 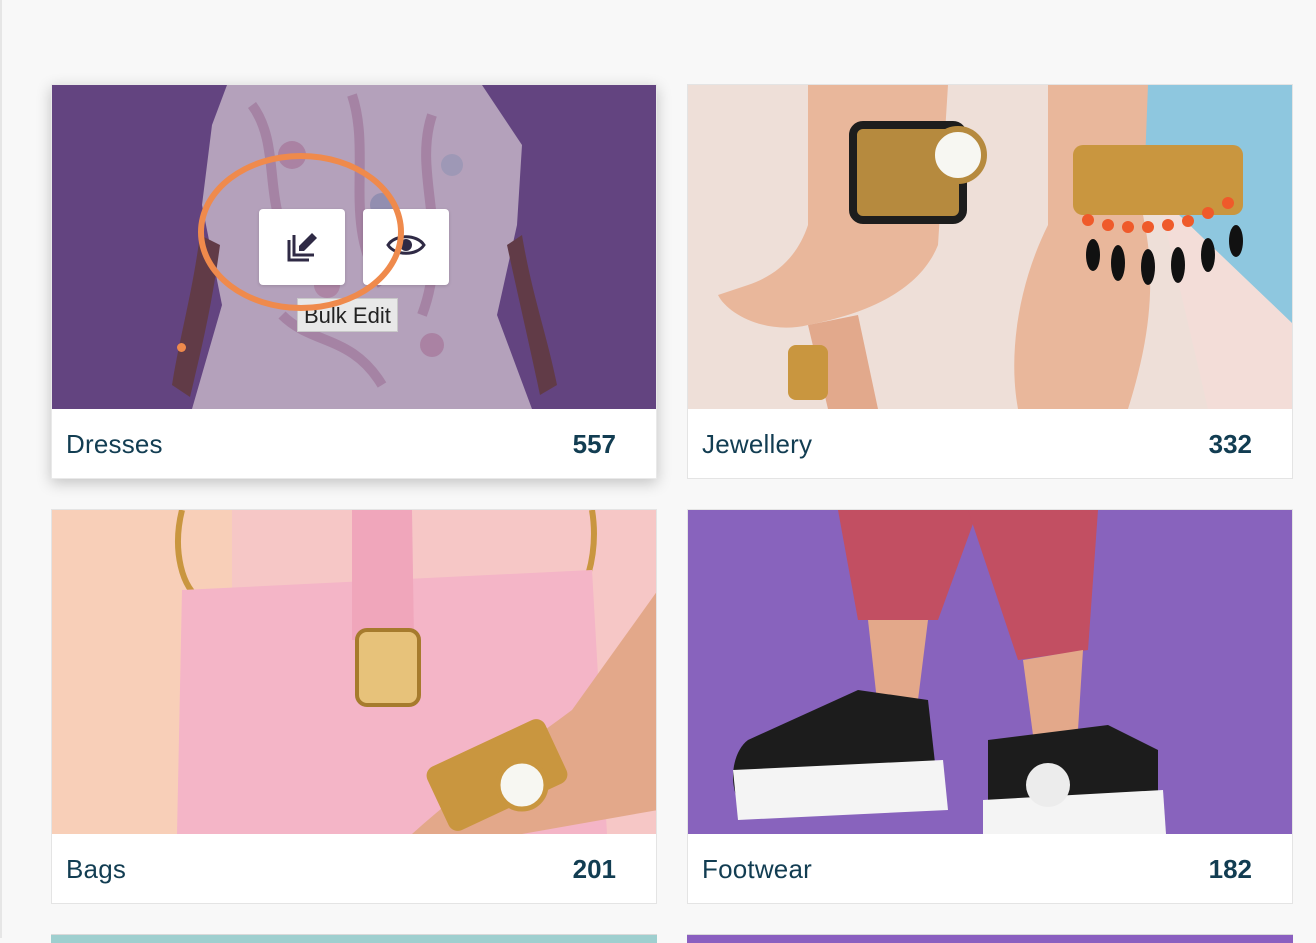 What do you see at coordinates (181, 347) in the screenshot?
I see `indicator-dot` at bounding box center [181, 347].